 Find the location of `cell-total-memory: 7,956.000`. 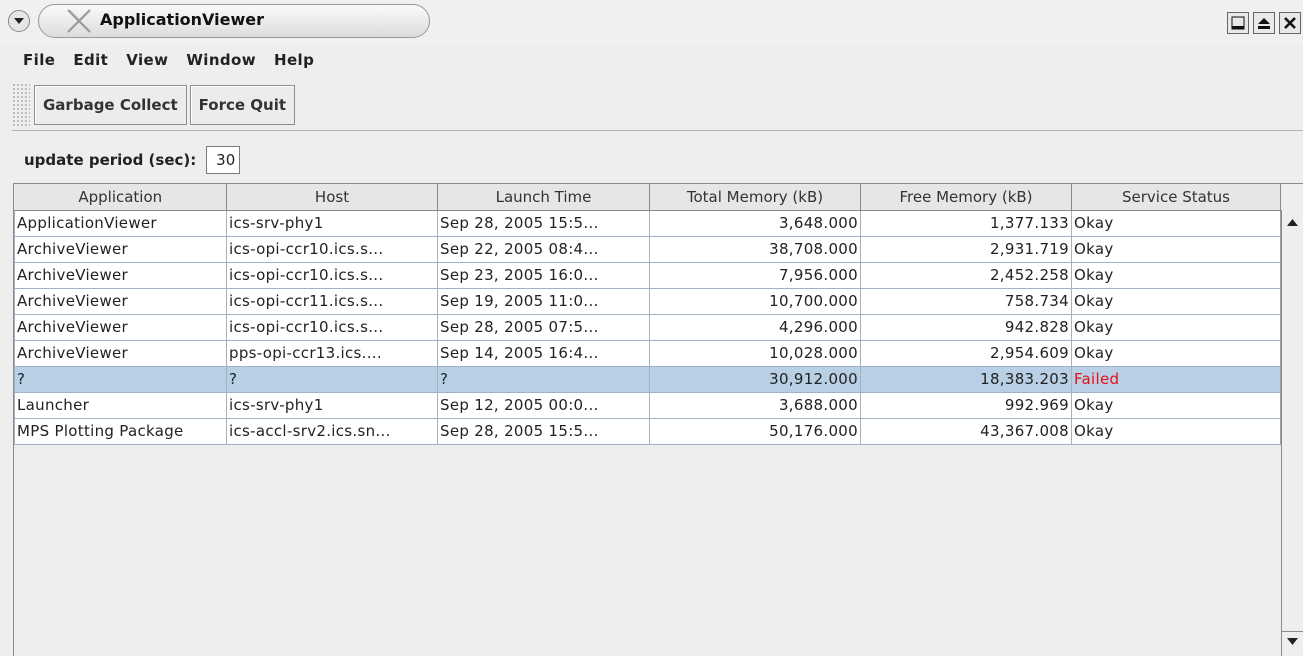

cell-total-memory: 7,956.000 is located at coordinates (755, 275).